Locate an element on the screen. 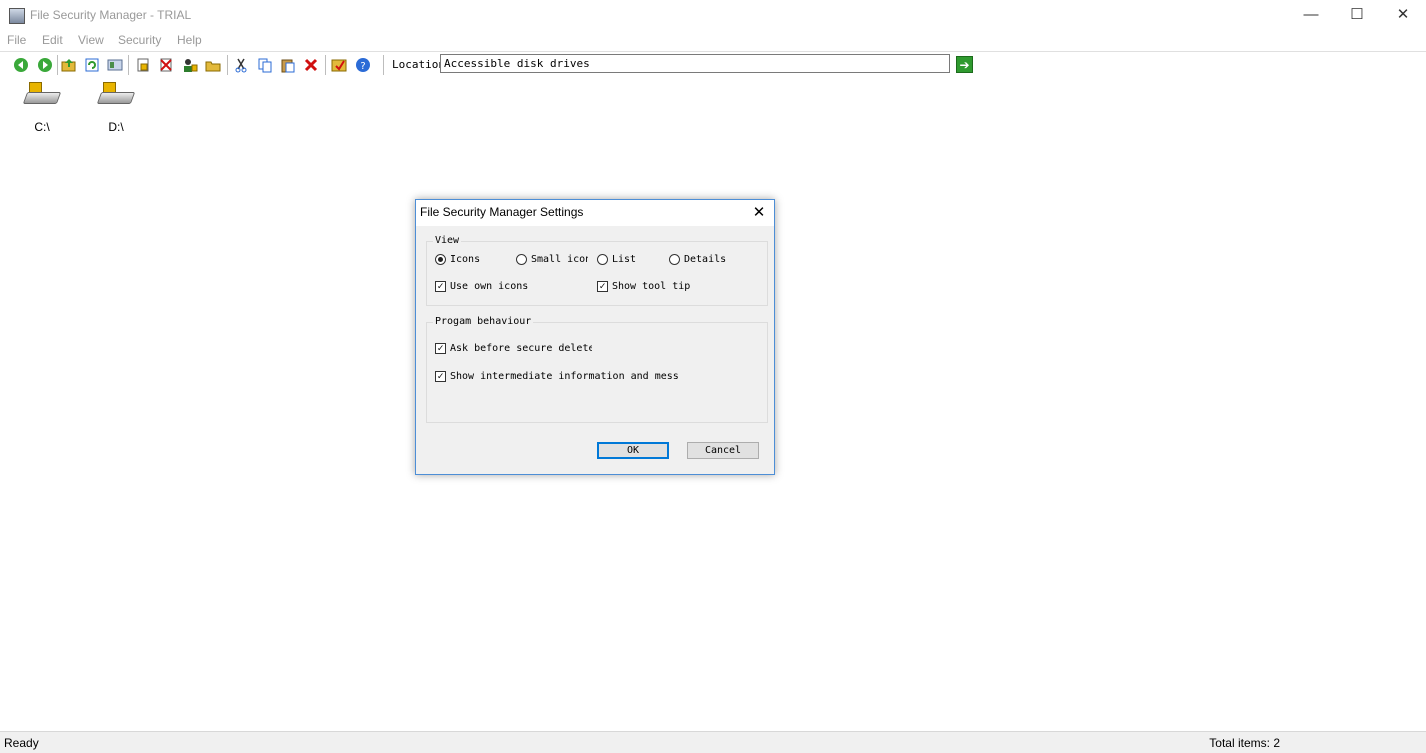  dialog-title: File Security Manager Settings is located at coordinates (502, 212).